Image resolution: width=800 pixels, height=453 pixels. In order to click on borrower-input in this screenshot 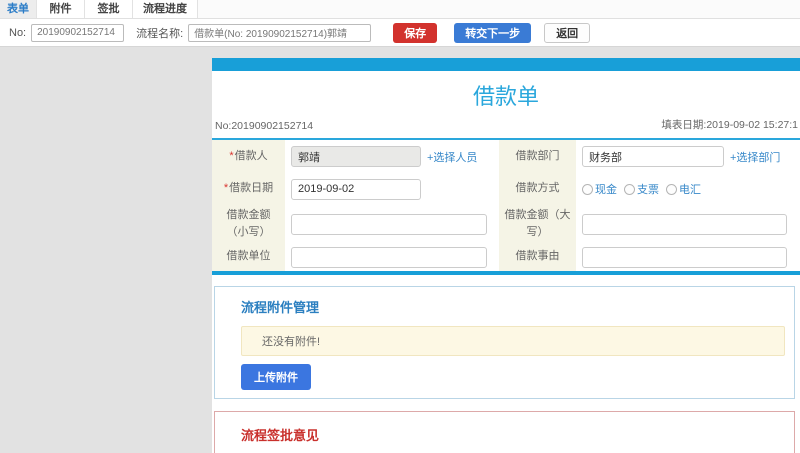, I will do `click(356, 156)`.